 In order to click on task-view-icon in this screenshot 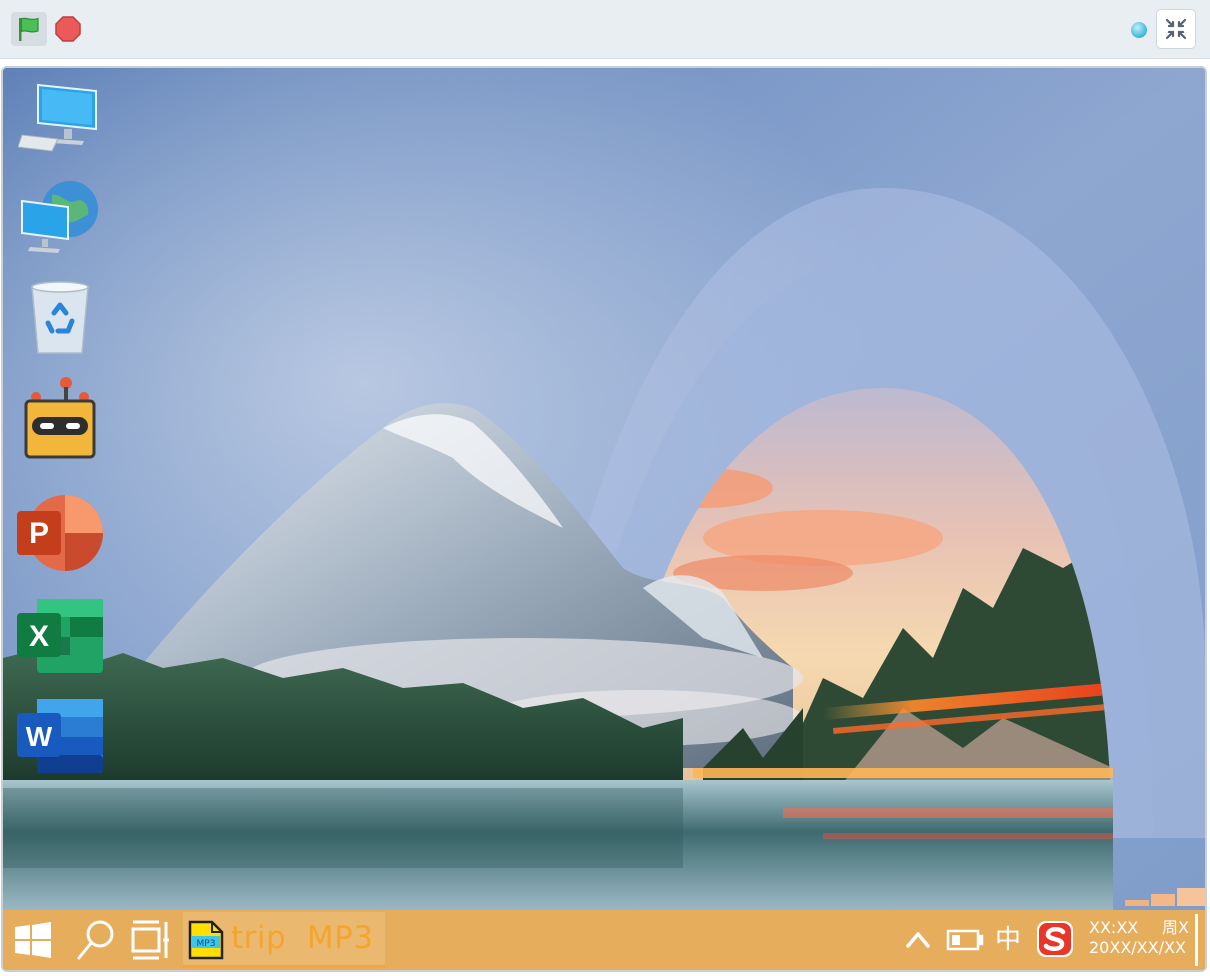, I will do `click(150, 940)`.